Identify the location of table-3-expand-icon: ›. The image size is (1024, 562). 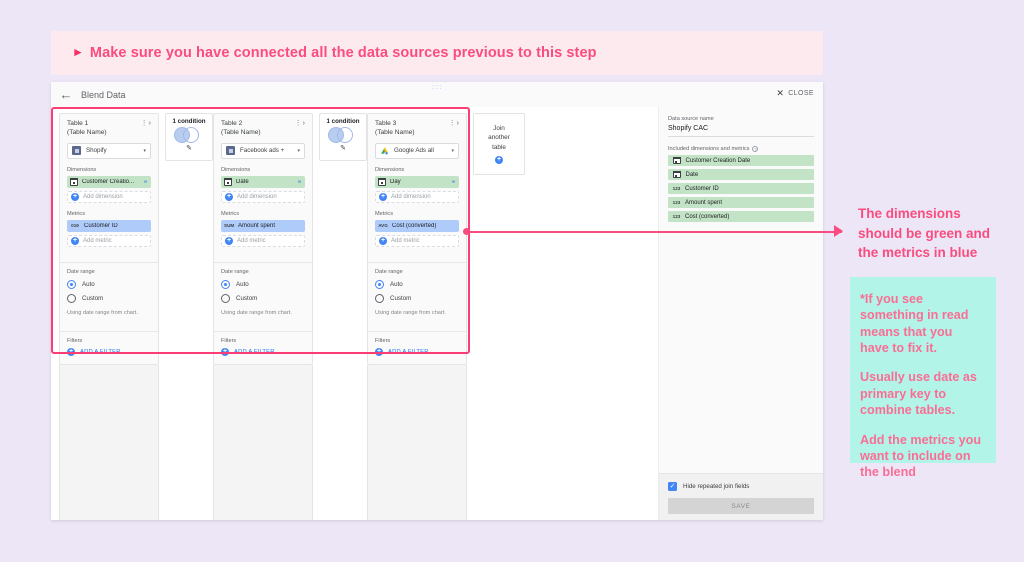
(458, 123).